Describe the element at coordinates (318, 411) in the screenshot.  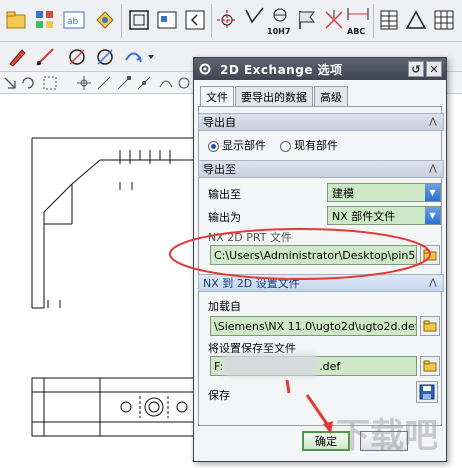
I see `pointer-arrow` at that location.